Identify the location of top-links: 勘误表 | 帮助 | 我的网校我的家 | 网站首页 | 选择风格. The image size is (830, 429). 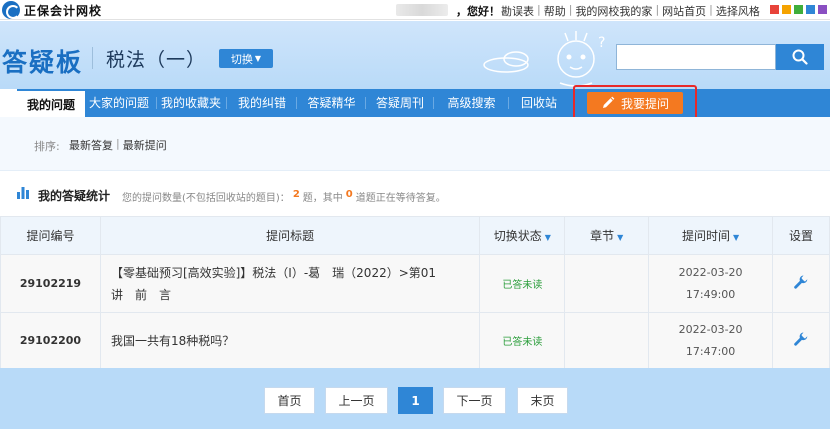
(630, 11).